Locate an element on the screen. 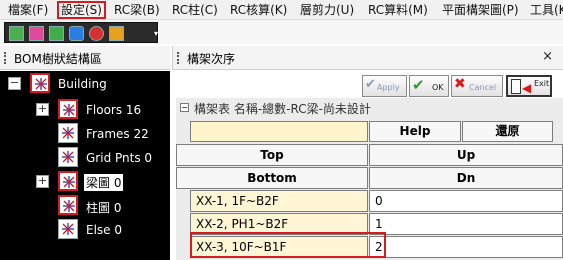 Image resolution: width=563 pixels, height=260 pixels. frame-table-group-header: − 構架表 名稱-總數-RC梁-尚未設計 is located at coordinates (369, 108).